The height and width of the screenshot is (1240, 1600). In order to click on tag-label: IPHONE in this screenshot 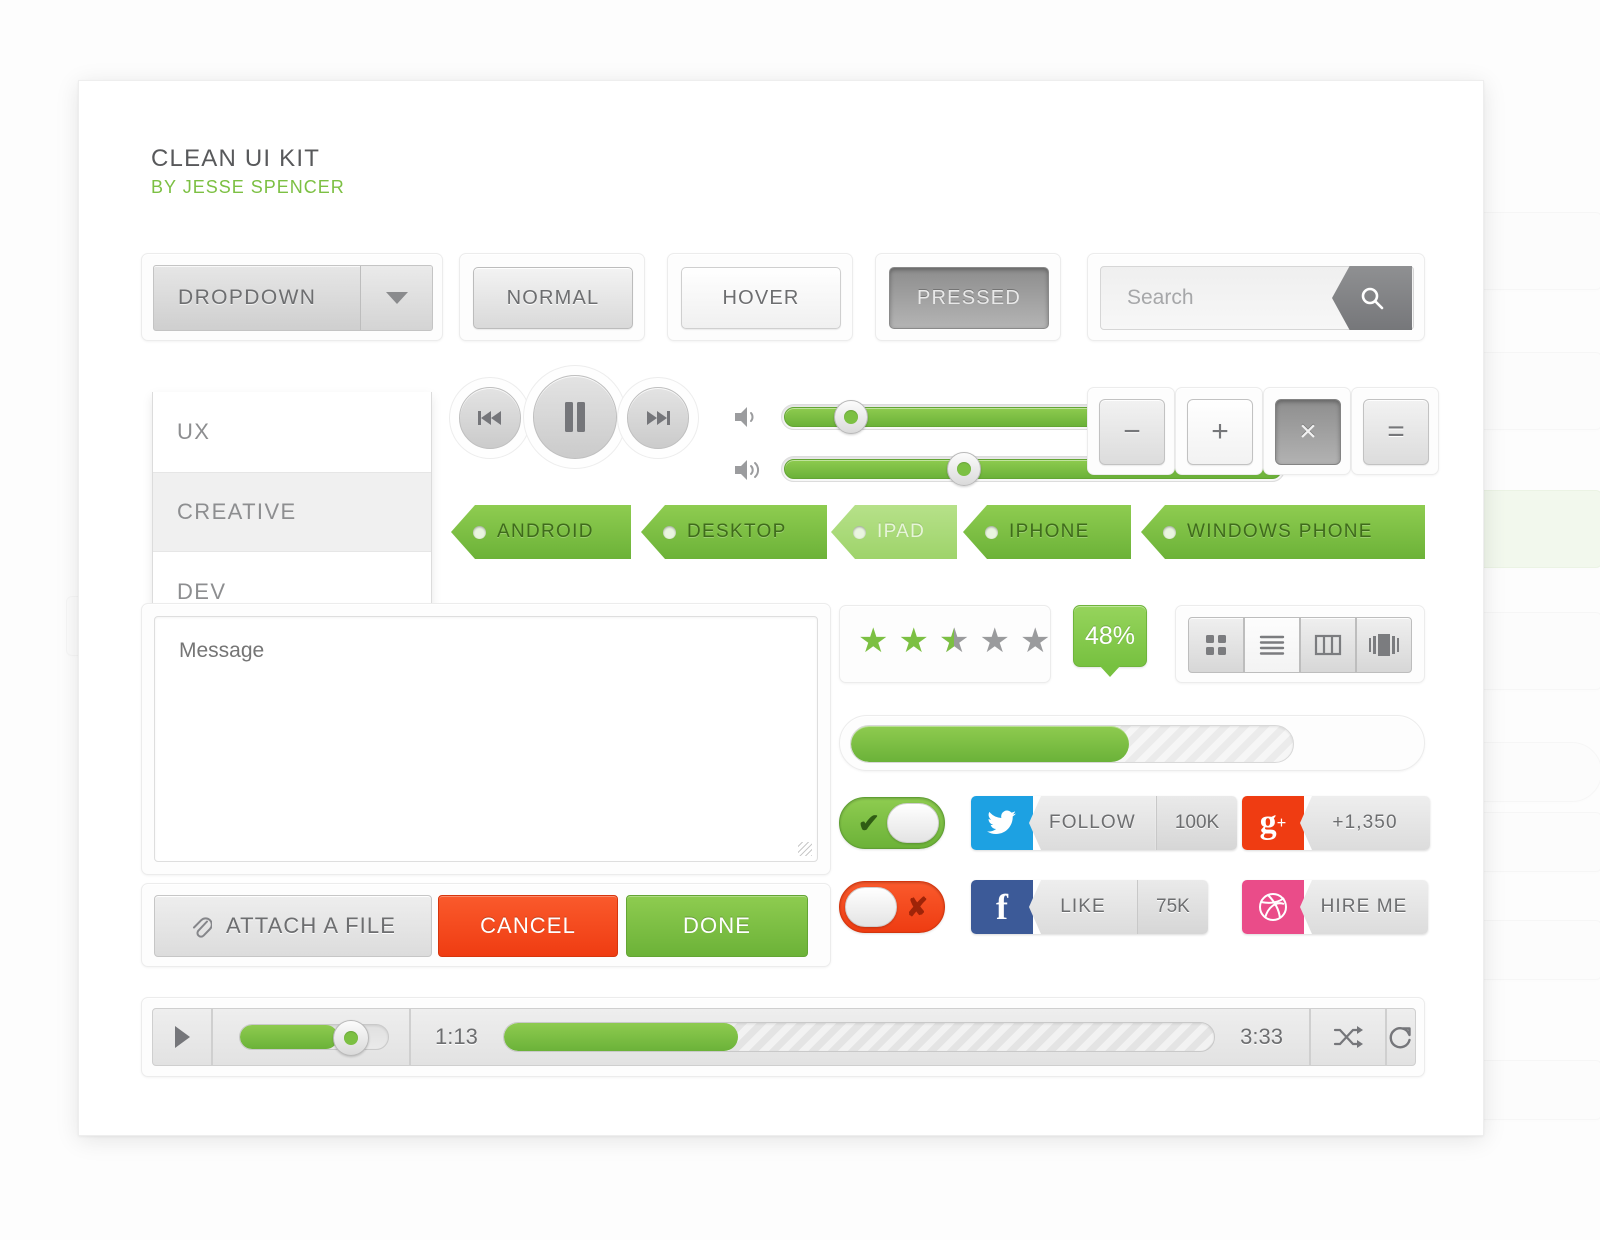, I will do `click(1049, 531)`.